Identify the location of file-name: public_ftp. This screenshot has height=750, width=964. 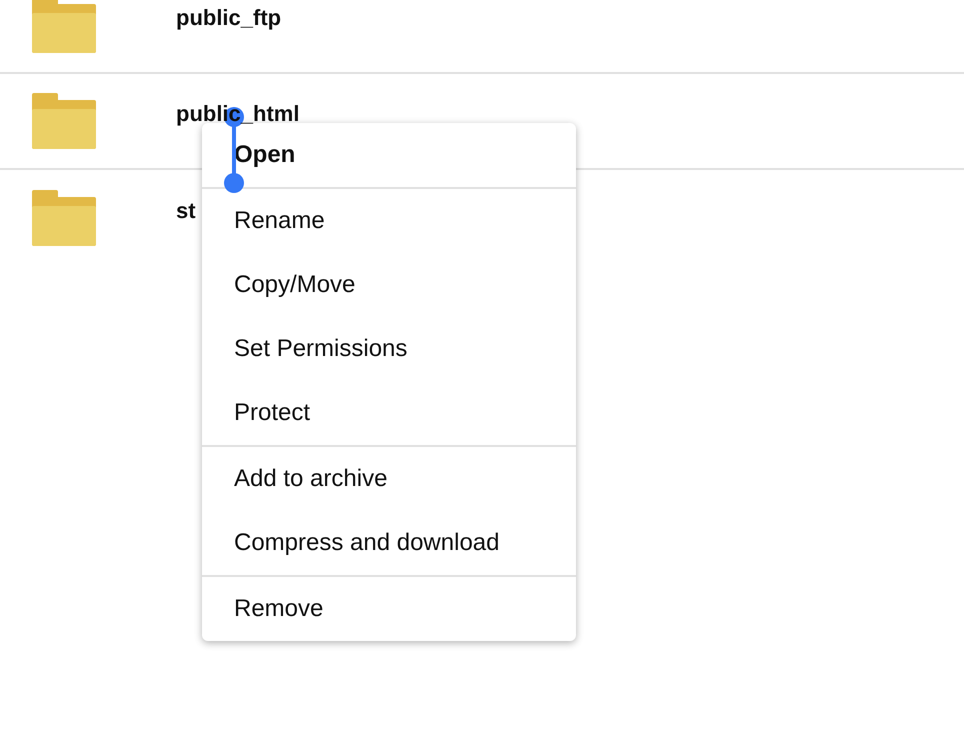
(229, 18).